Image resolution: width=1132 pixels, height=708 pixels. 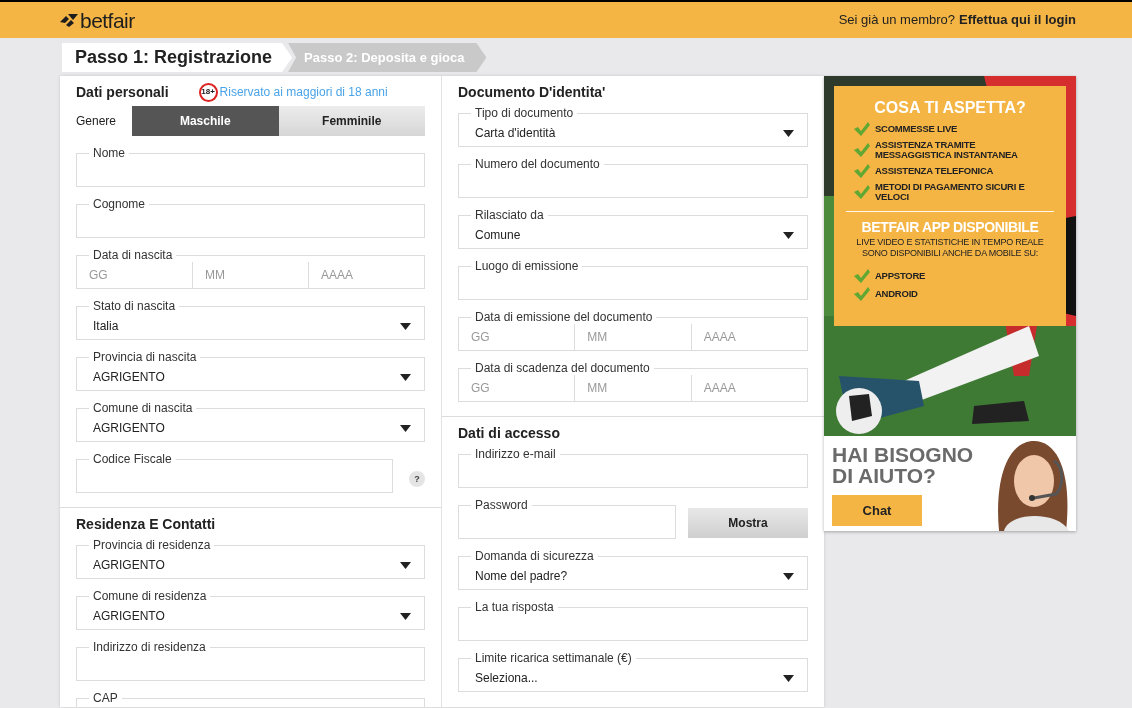 What do you see at coordinates (250, 319) in the screenshot?
I see `dropdown: Stato di nascita Italia` at bounding box center [250, 319].